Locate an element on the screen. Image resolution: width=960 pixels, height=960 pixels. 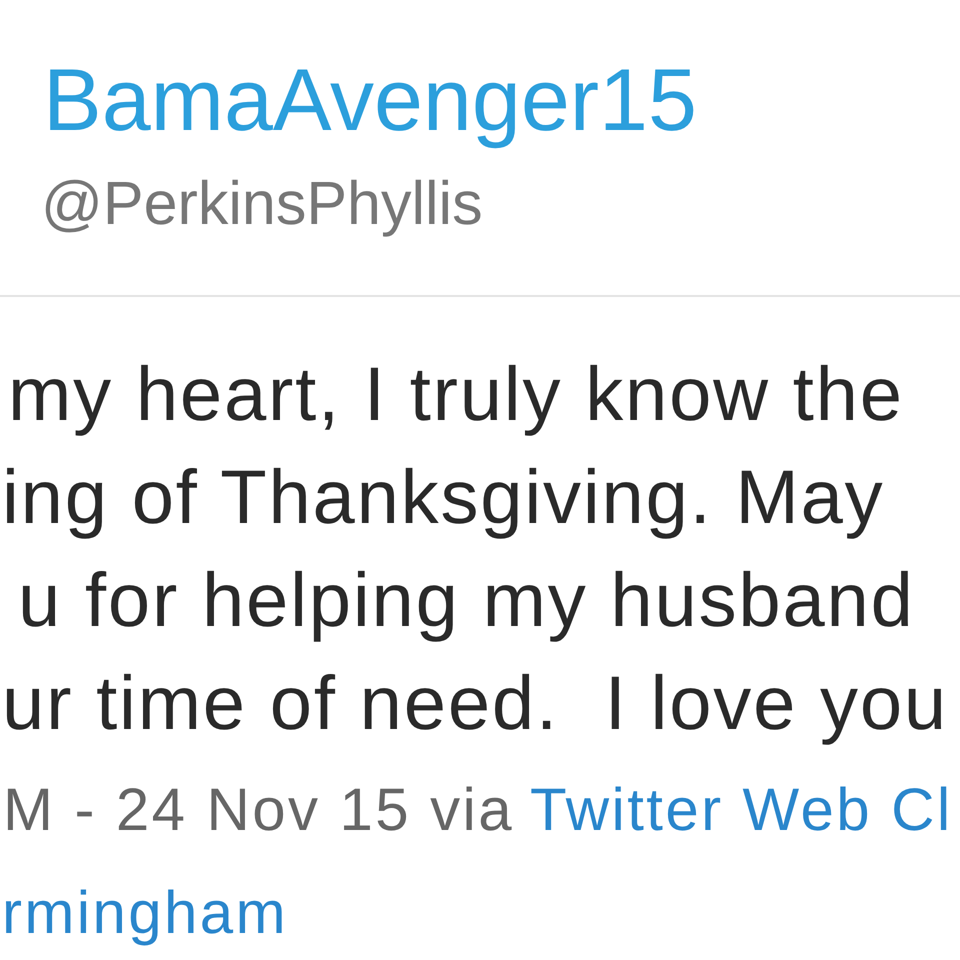
tweet-text-line: my heart, I truly know the is located at coordinates (456, 395).